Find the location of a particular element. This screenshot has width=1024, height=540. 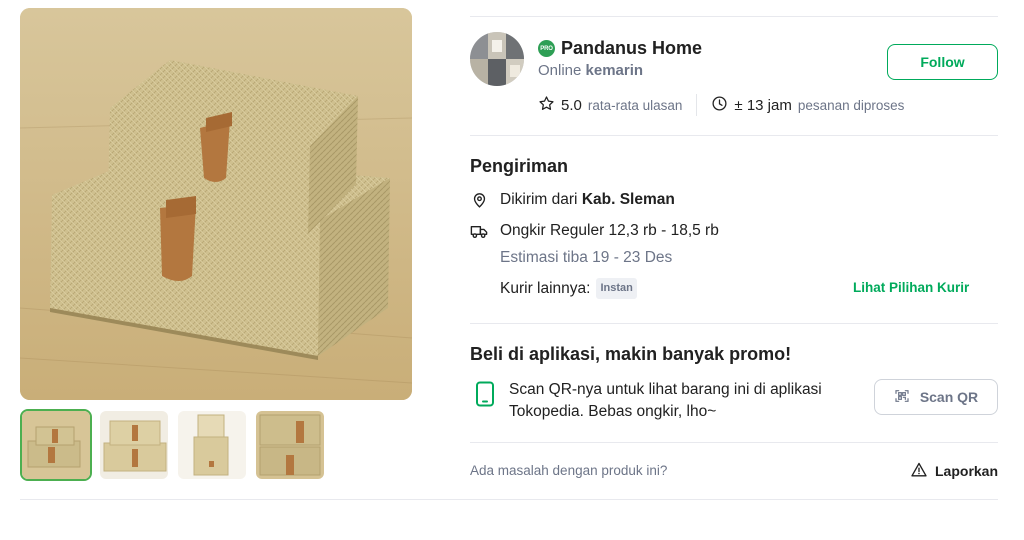

shop-name: Pandanus Home is located at coordinates (631, 48).